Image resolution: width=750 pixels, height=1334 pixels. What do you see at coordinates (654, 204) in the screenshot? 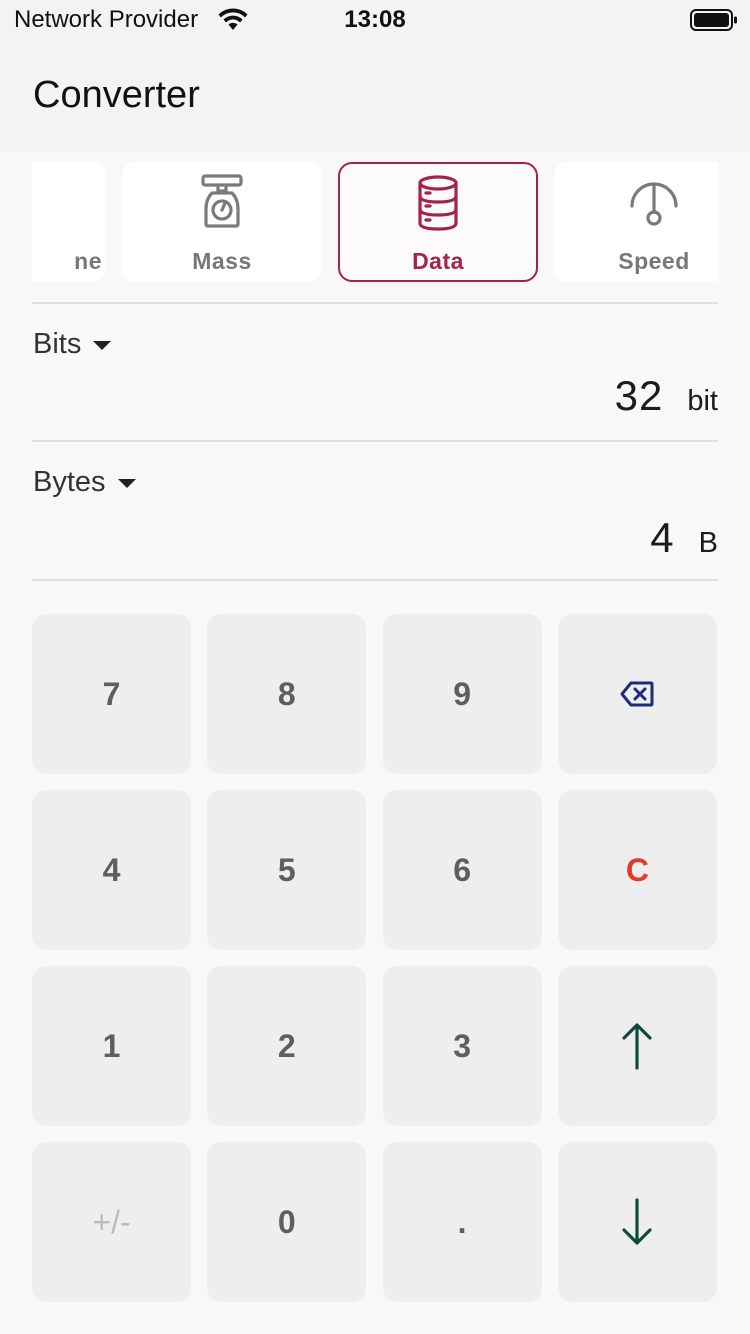
I see `speedometer-icon` at bounding box center [654, 204].